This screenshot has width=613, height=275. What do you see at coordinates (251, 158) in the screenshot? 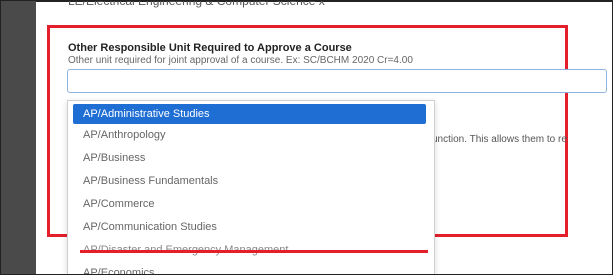
I see `dropdown-option: AP/Business` at bounding box center [251, 158].